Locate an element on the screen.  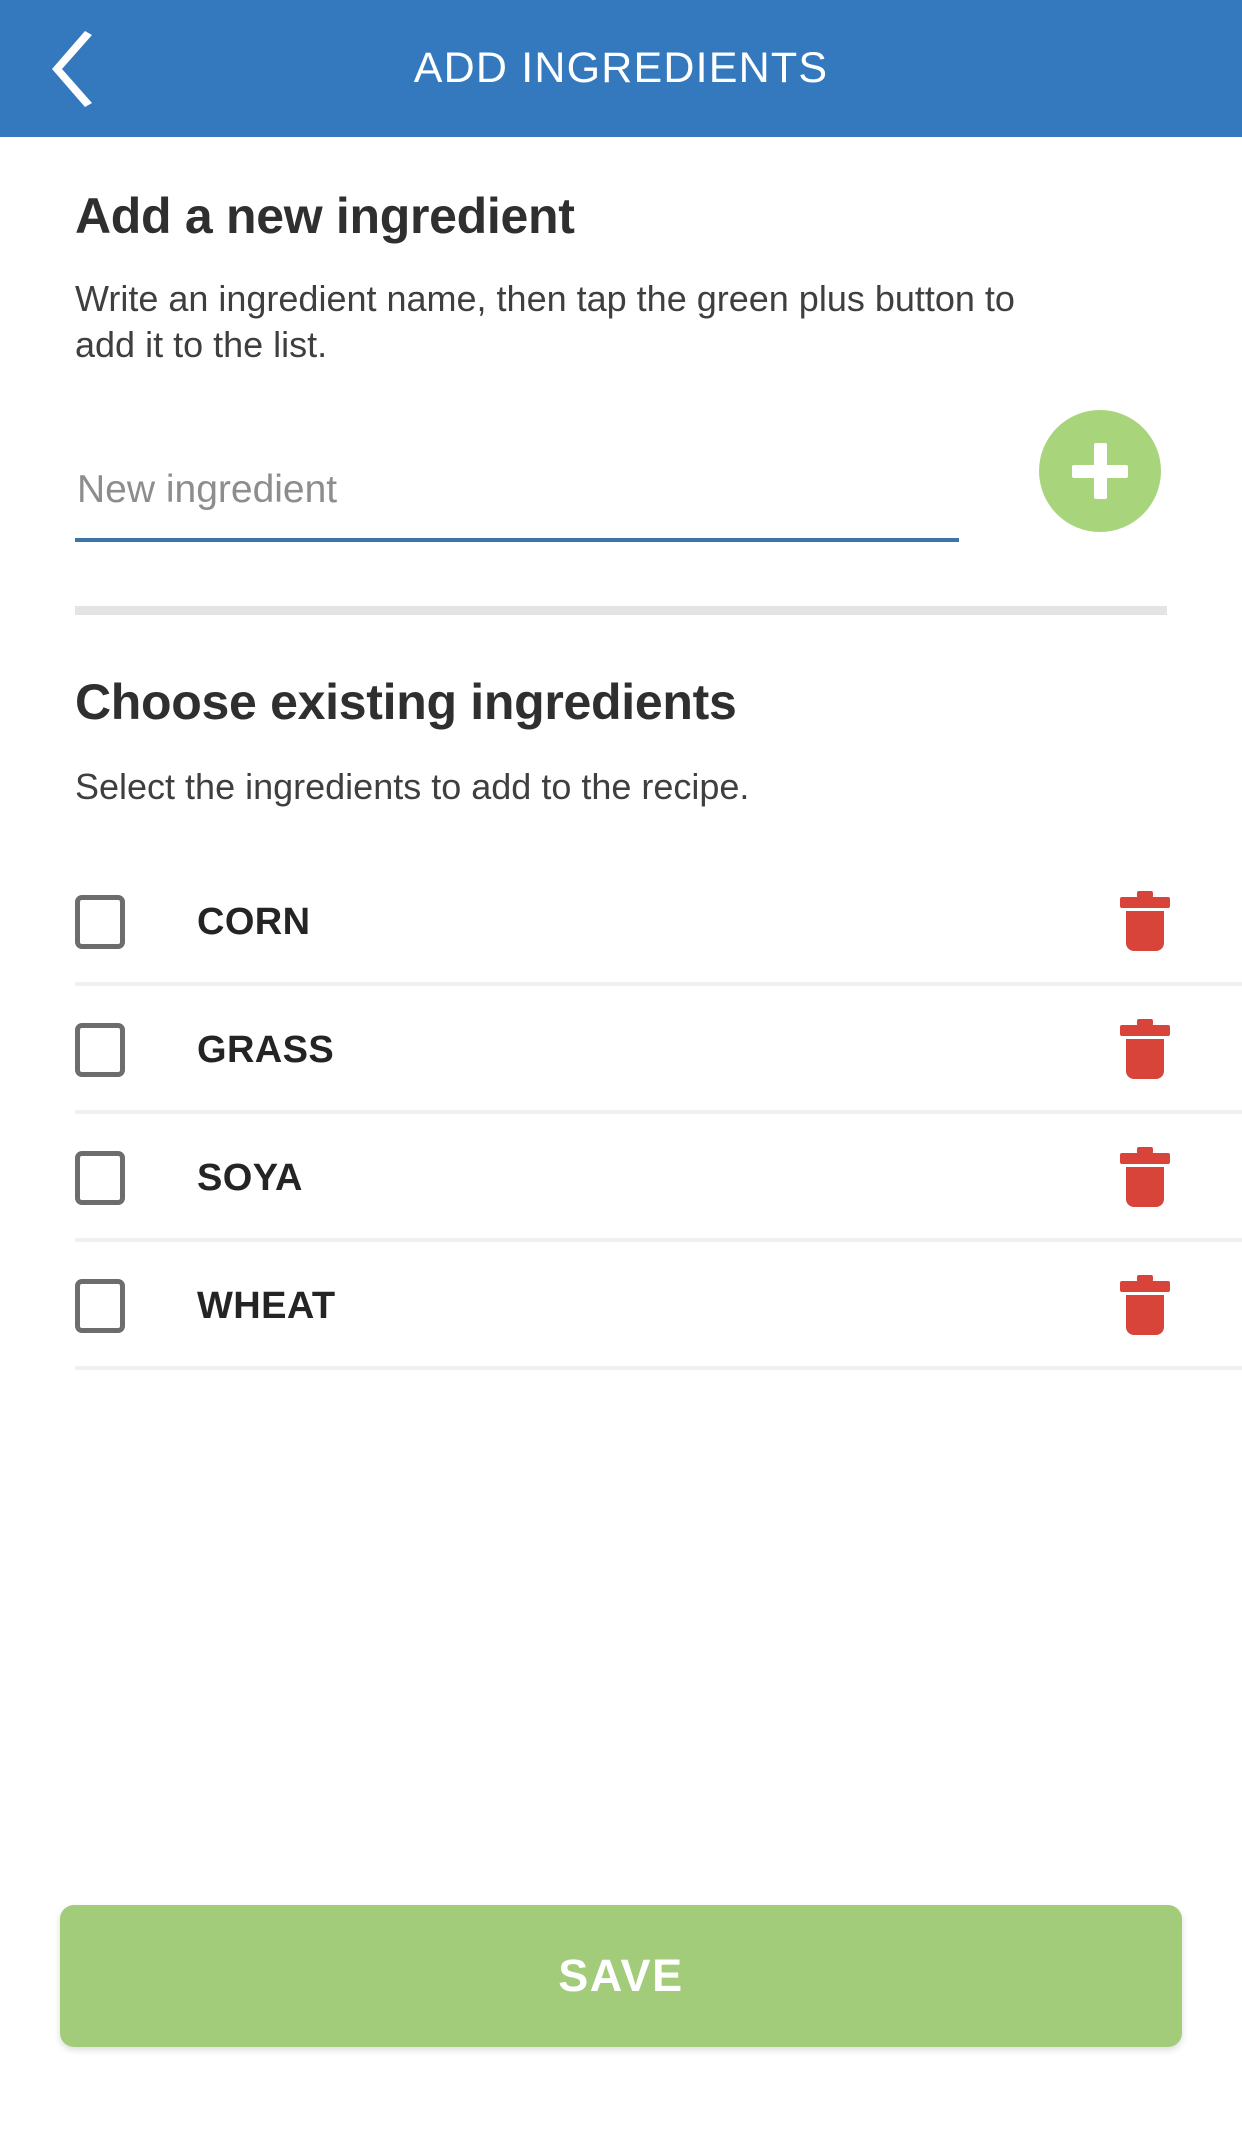
ingredient-label: WHEAT is located at coordinates (266, 1305).